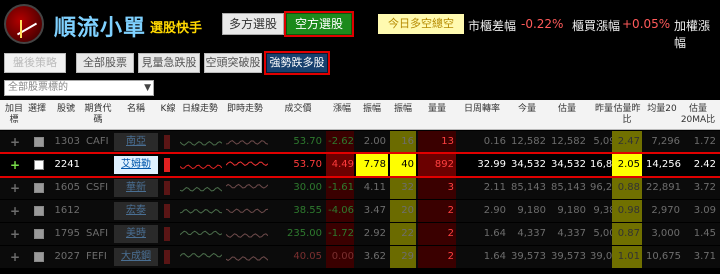  What do you see at coordinates (482, 109) in the screenshot?
I see `col-turnover: 日周轉率` at bounding box center [482, 109].